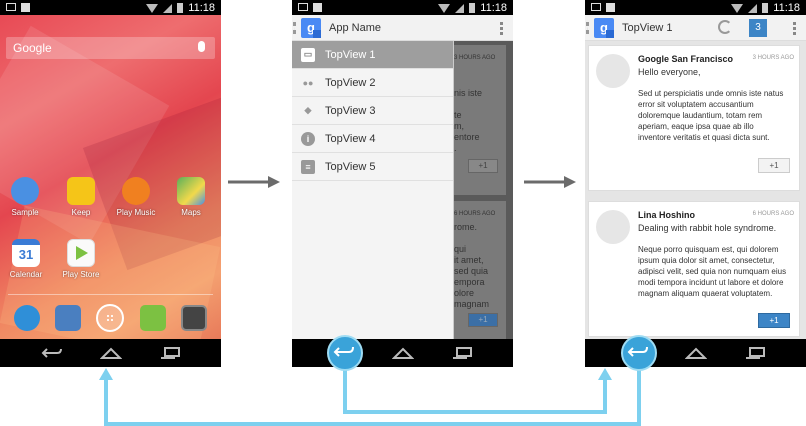  What do you see at coordinates (378, 380) in the screenshot?
I see `back-navigation-flow` at bounding box center [378, 380].